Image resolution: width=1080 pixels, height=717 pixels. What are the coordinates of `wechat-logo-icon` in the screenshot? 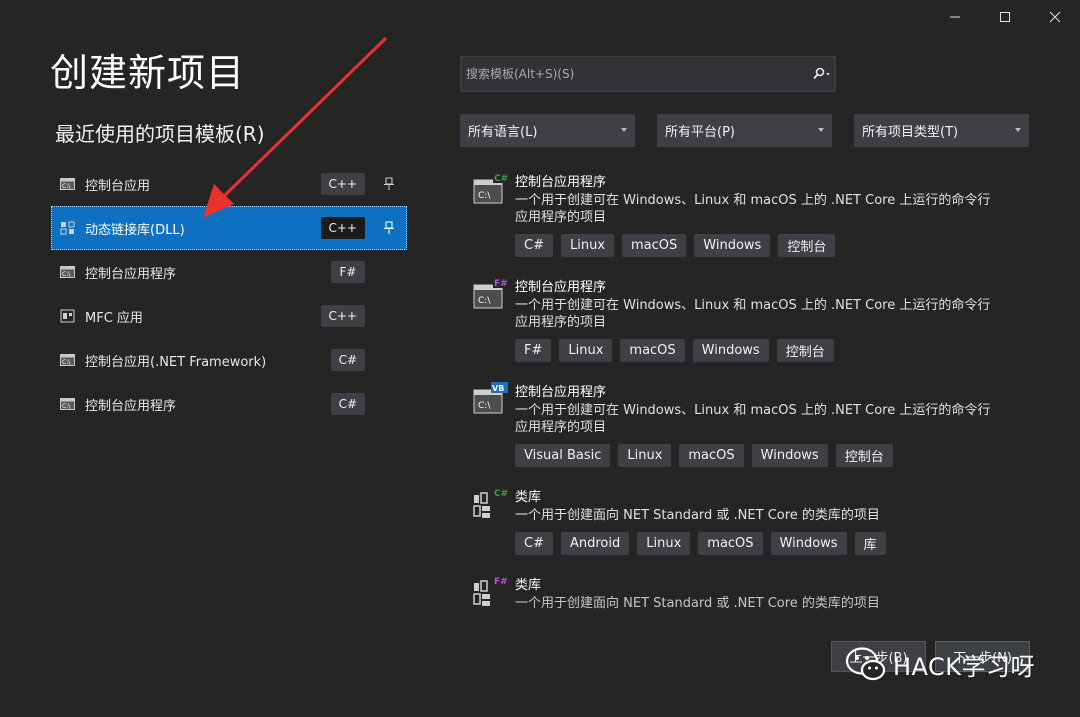 It's located at (865, 664).